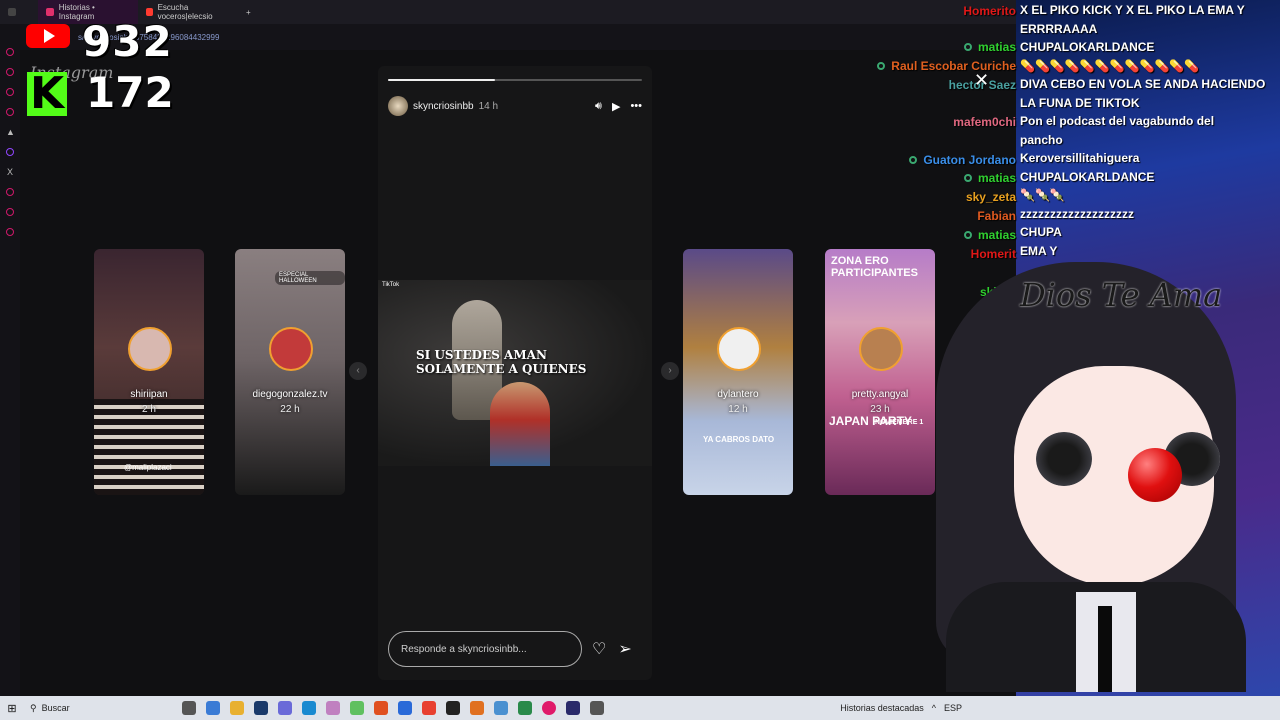 Image resolution: width=1280 pixels, height=720 pixels. I want to click on avatar-headband-text: Dios Te Ama, so click(1121, 295).